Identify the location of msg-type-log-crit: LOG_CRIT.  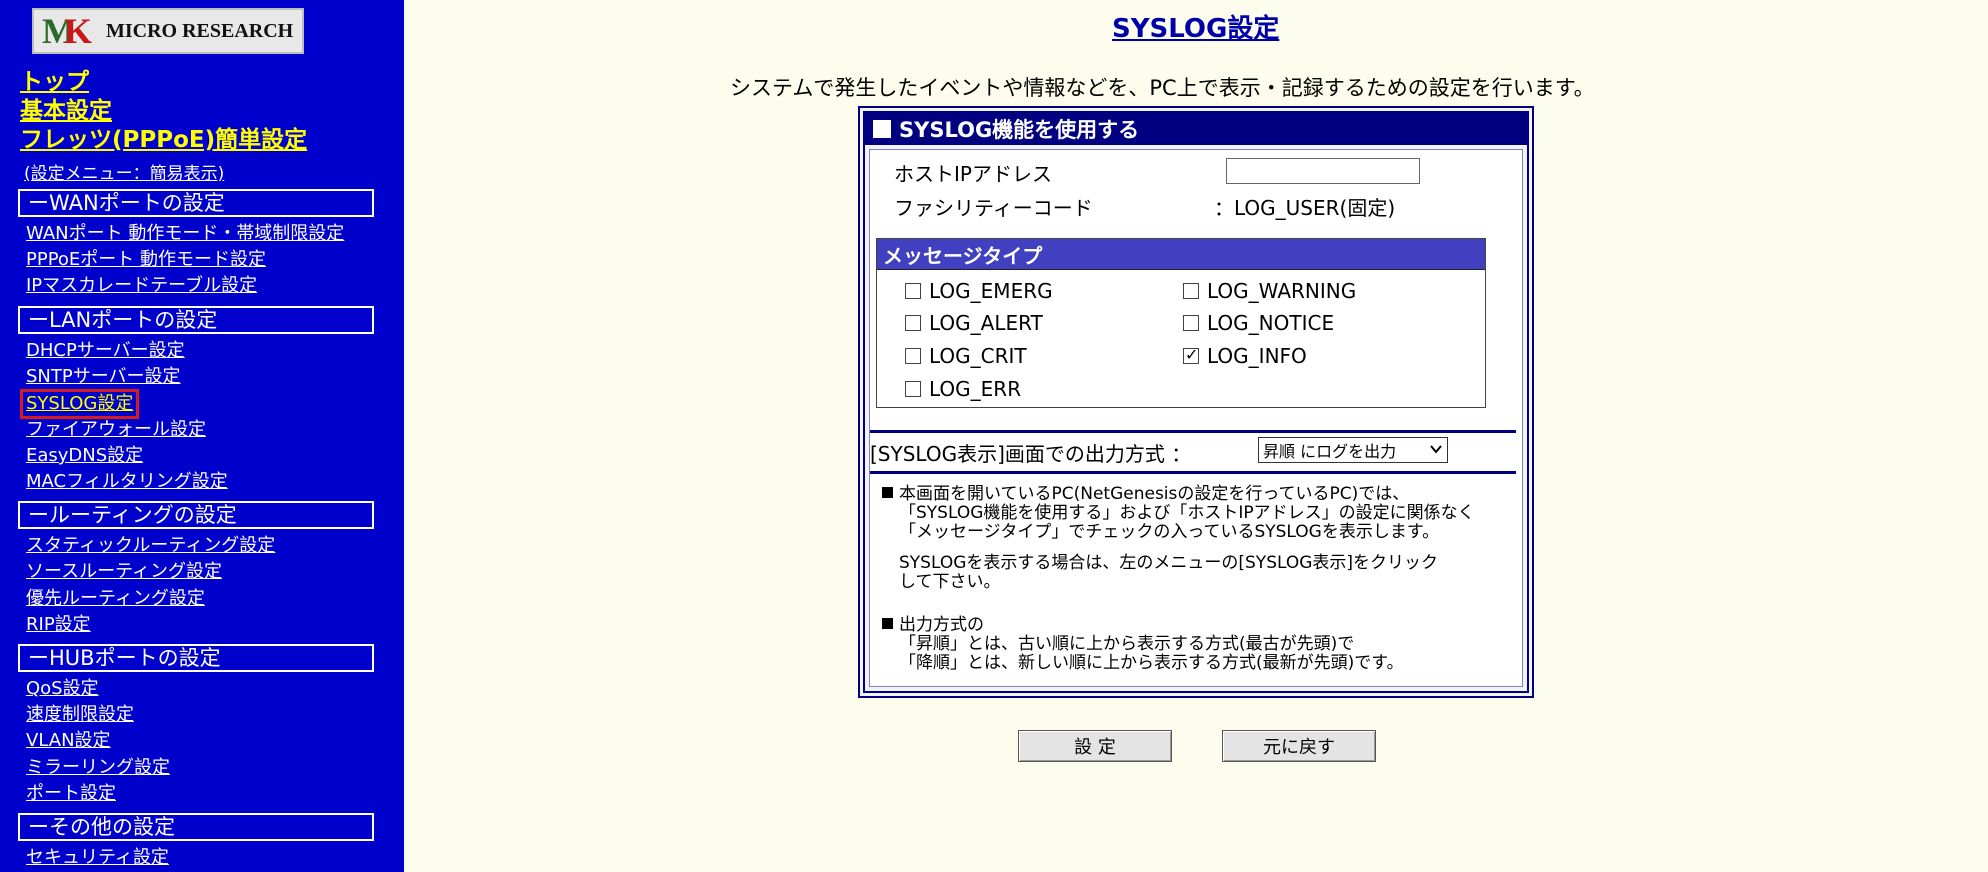
(966, 356).